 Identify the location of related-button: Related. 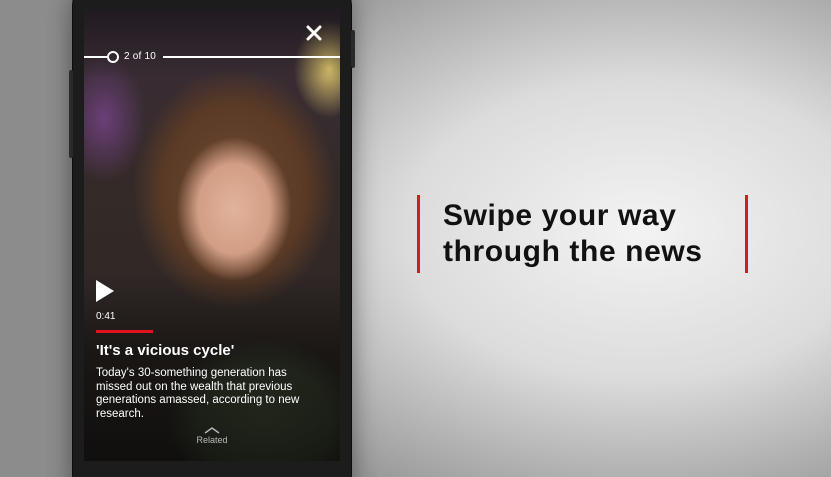
(212, 436).